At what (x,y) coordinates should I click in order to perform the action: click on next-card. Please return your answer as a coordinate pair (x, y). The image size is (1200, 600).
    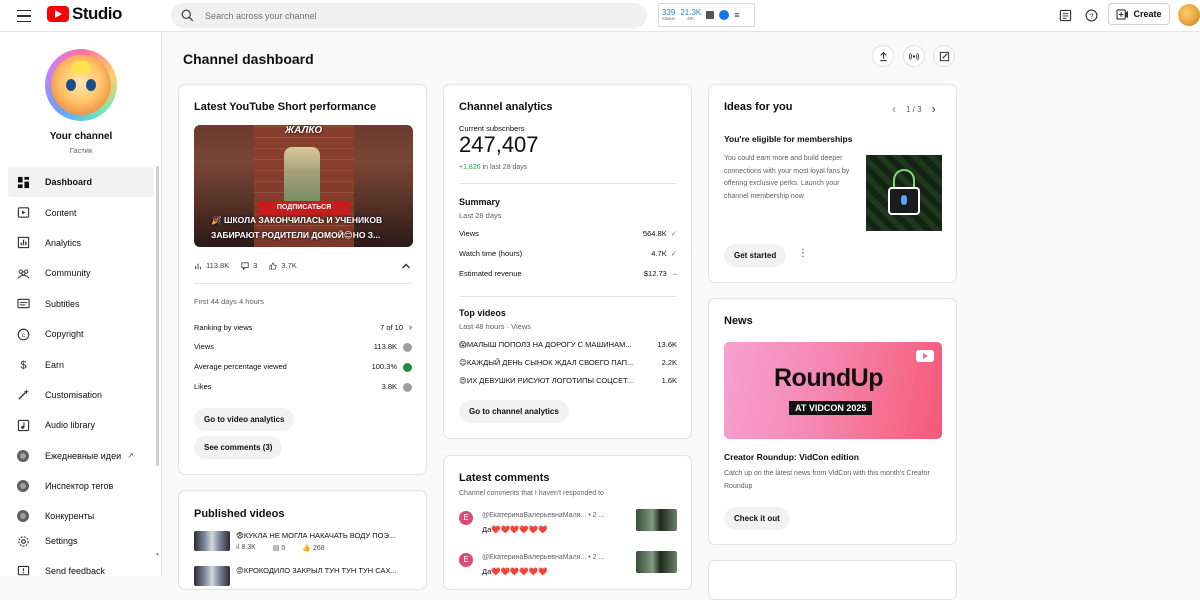
    Looking at the image, I should click on (832, 580).